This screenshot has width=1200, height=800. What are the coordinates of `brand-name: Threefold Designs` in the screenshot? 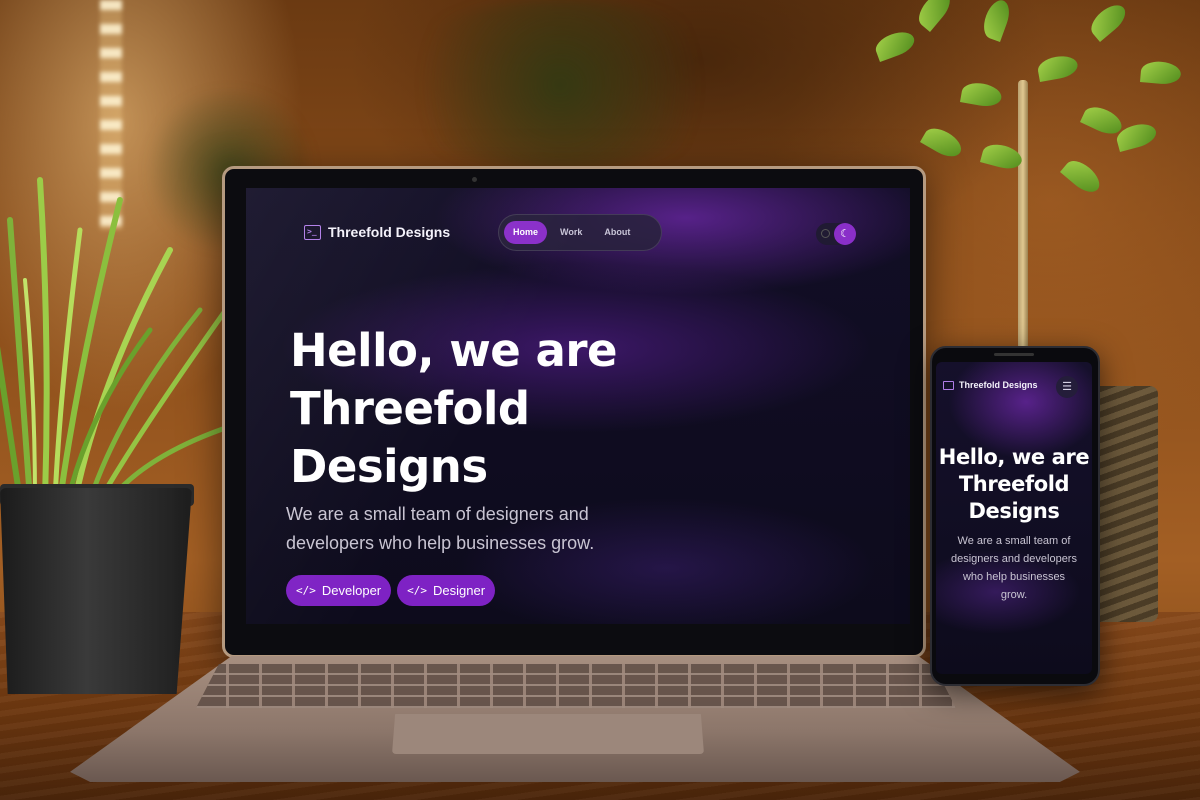 It's located at (389, 232).